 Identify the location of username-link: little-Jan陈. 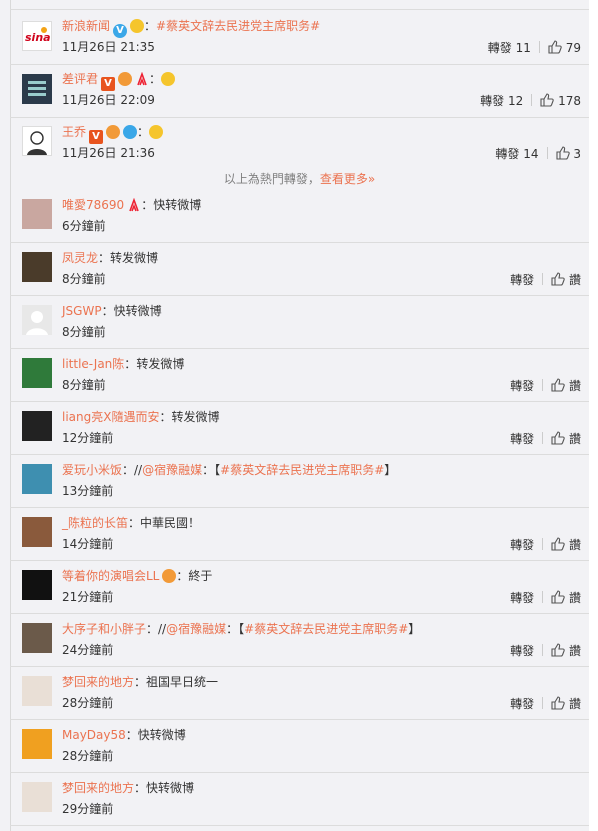
(93, 364).